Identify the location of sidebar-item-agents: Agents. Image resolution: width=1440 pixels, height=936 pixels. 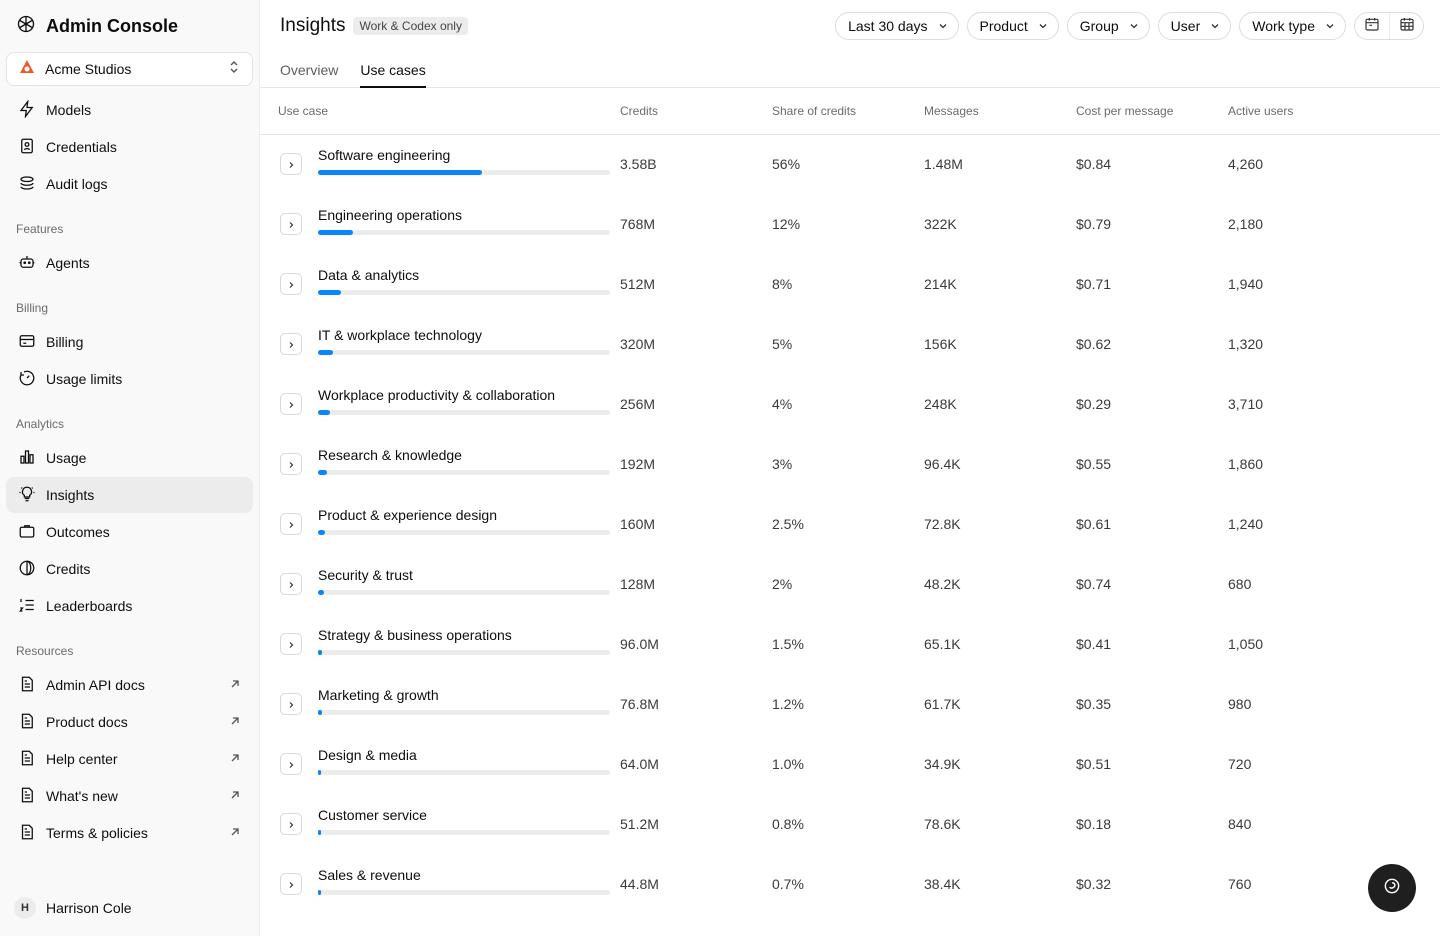
(129, 263).